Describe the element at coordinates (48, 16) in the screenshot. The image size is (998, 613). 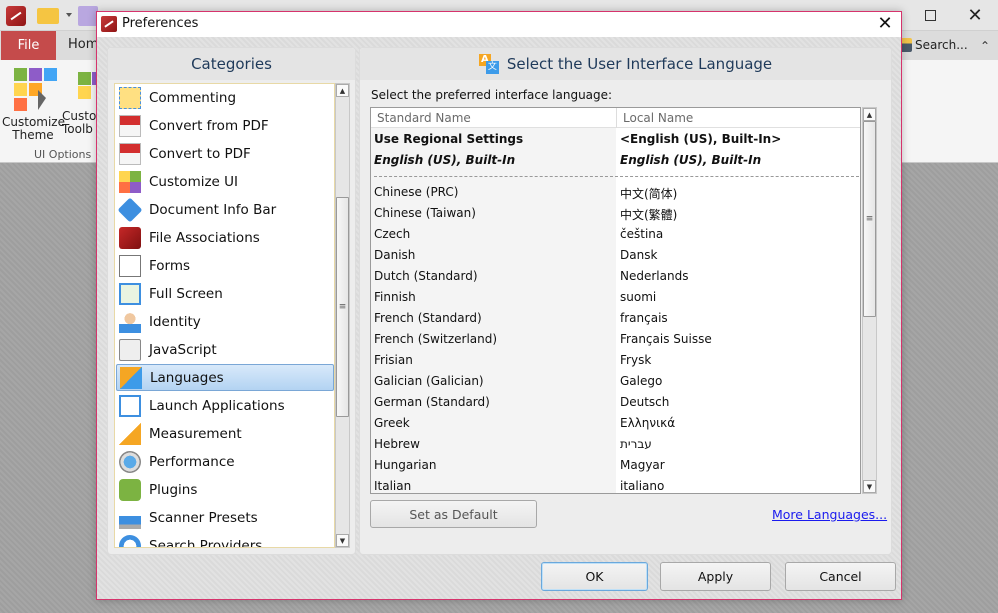
I see `open-folder-icon` at that location.